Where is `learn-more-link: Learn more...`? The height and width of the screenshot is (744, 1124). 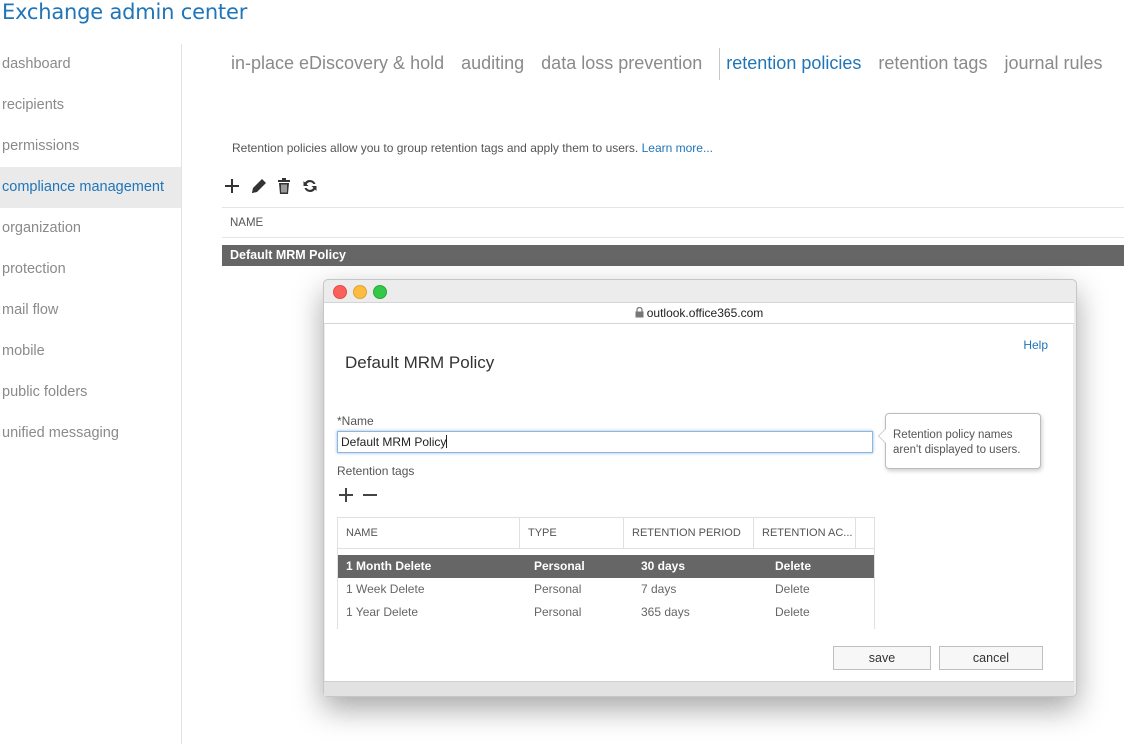
learn-more-link: Learn more... is located at coordinates (677, 148).